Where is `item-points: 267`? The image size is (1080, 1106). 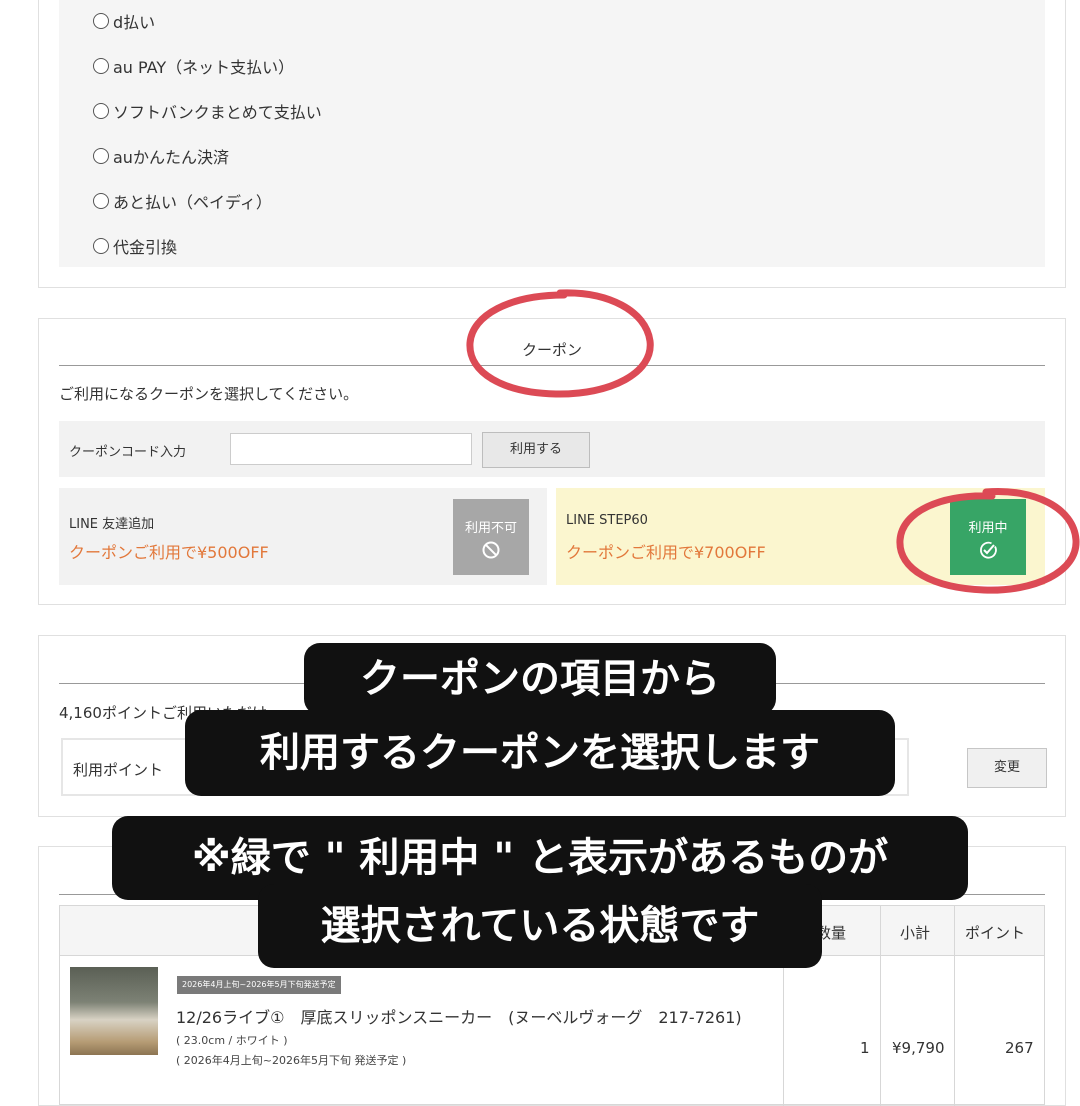
item-points: 267 is located at coordinates (1019, 1048).